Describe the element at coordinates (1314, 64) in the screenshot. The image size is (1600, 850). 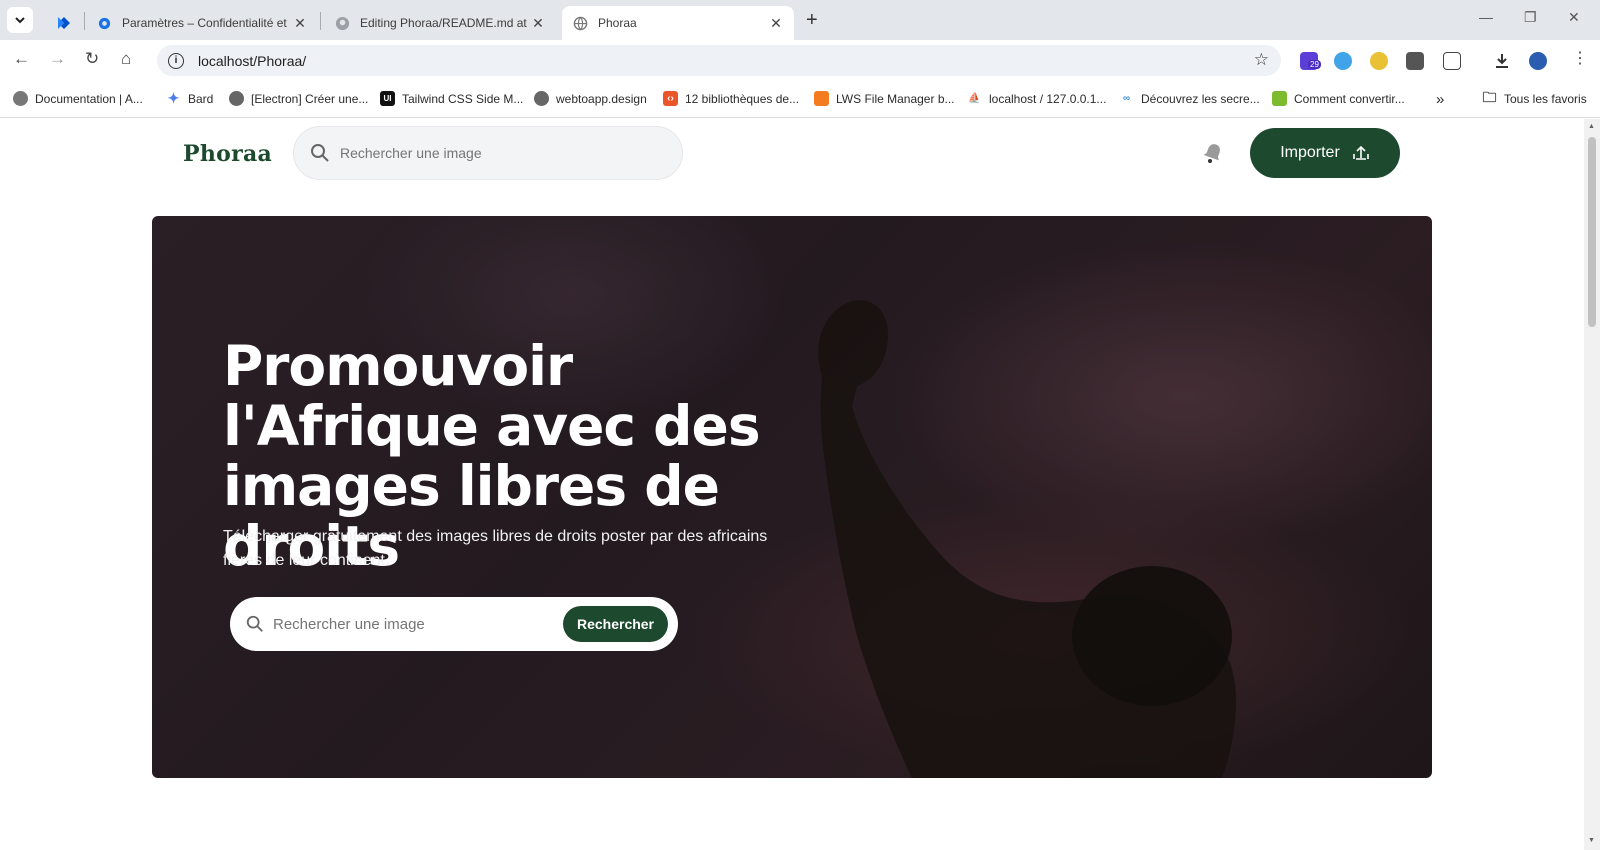
I see `extension-badge: 29` at that location.